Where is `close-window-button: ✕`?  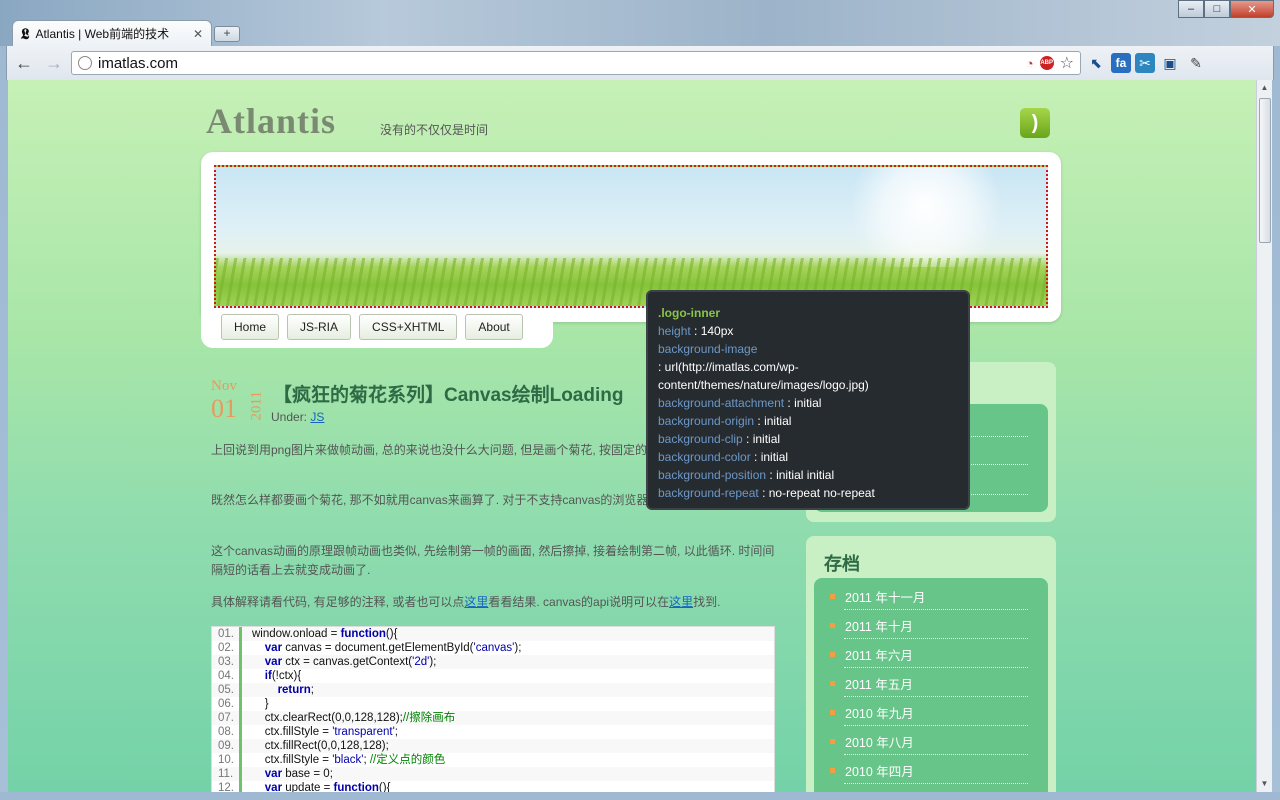
close-window-button: ✕ is located at coordinates (1252, 9).